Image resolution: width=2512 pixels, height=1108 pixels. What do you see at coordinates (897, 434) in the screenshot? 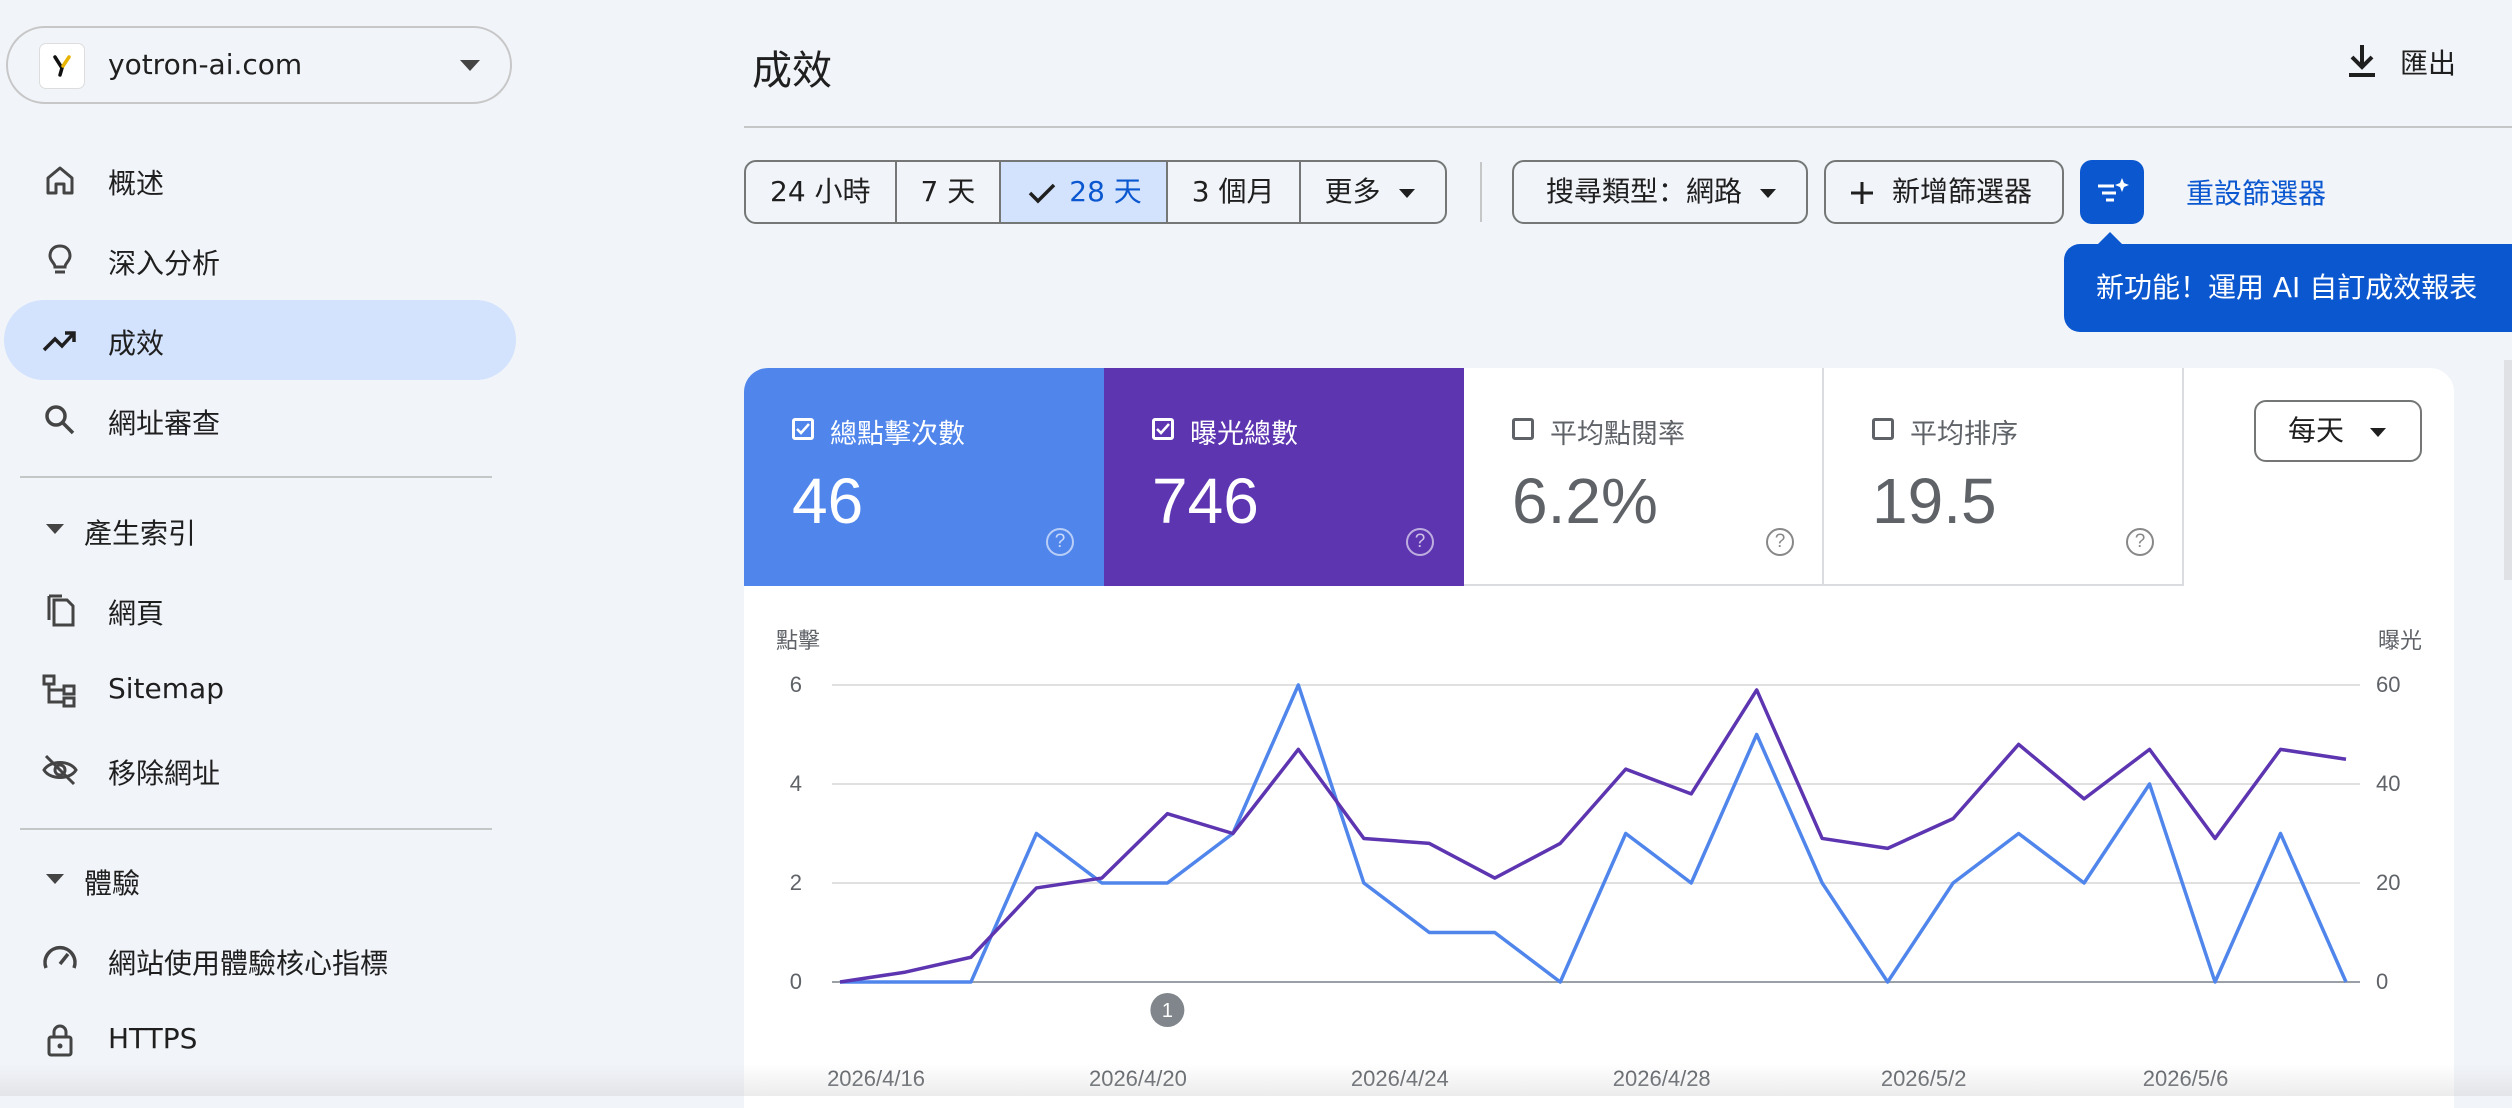
I see `metric-label: 總點擊次數` at bounding box center [897, 434].